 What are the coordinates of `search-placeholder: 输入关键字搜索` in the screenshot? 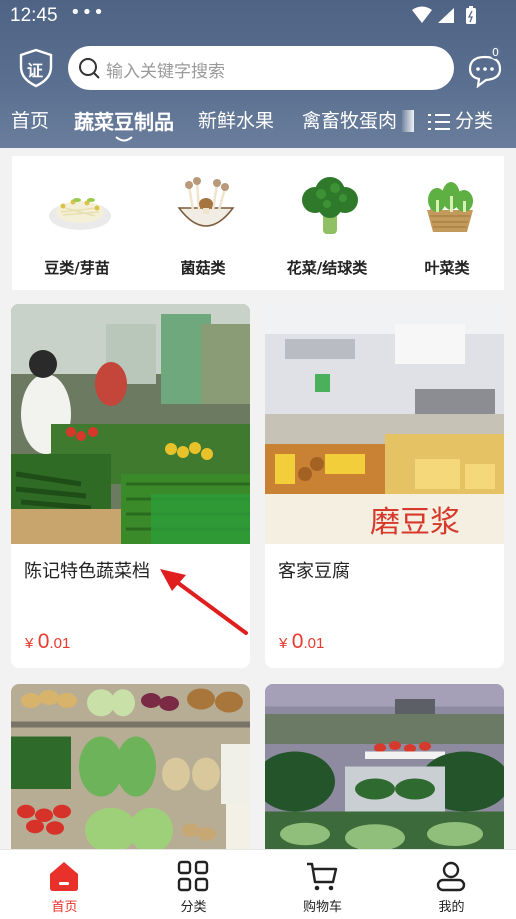 It's located at (165, 72).